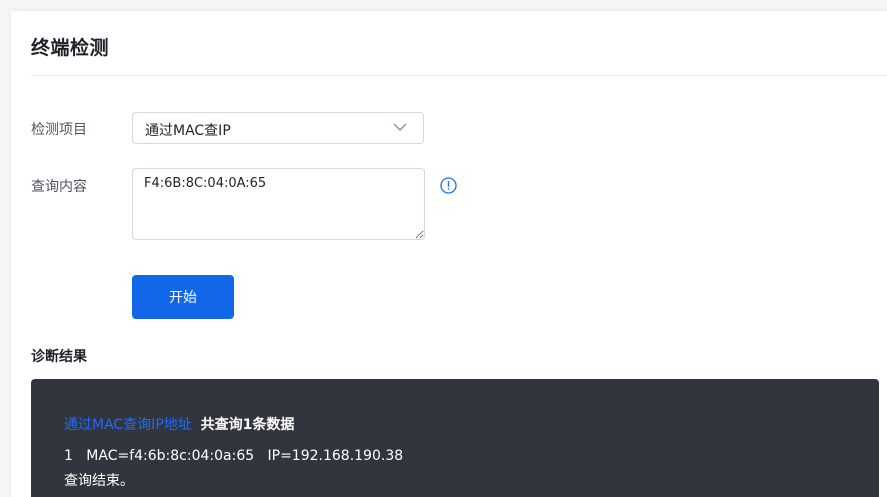  What do you see at coordinates (59, 187) in the screenshot?
I see `query-content-label: 查询内容` at bounding box center [59, 187].